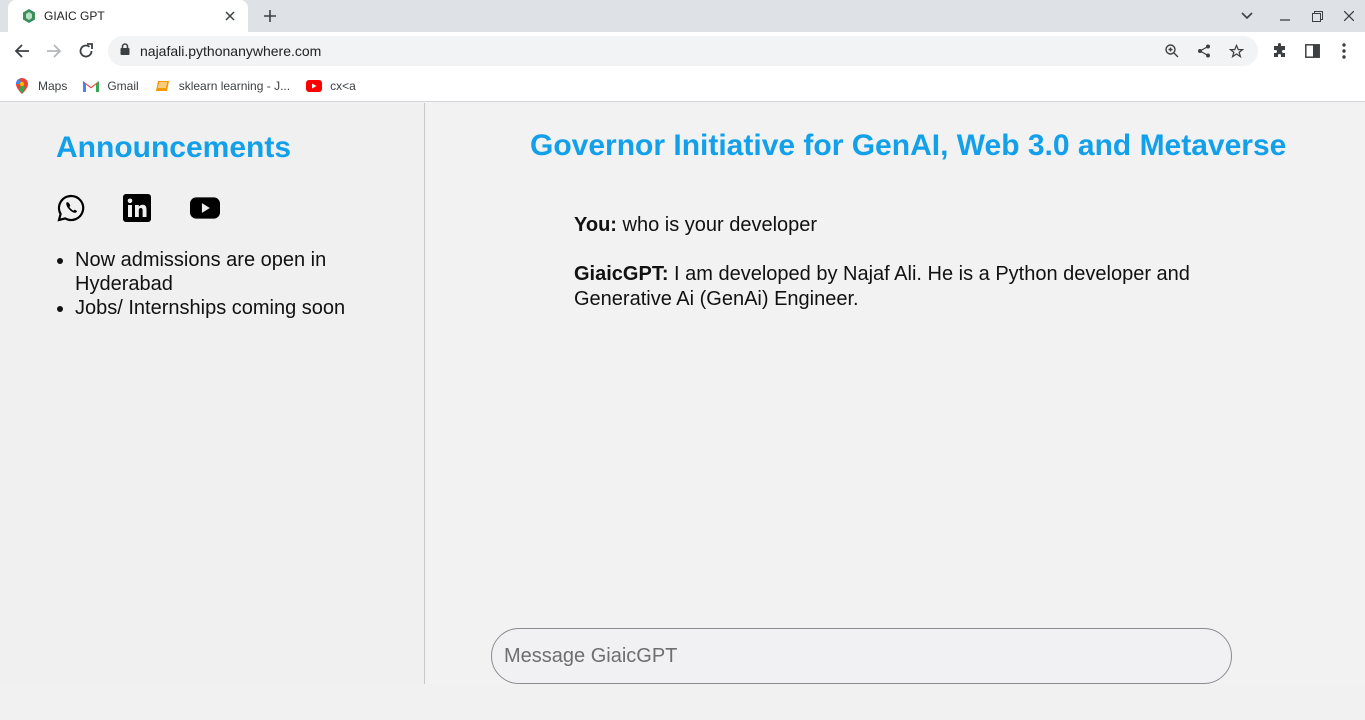 Image resolution: width=1365 pixels, height=720 pixels. Describe the element at coordinates (1204, 51) in the screenshot. I see `share-icon` at that location.